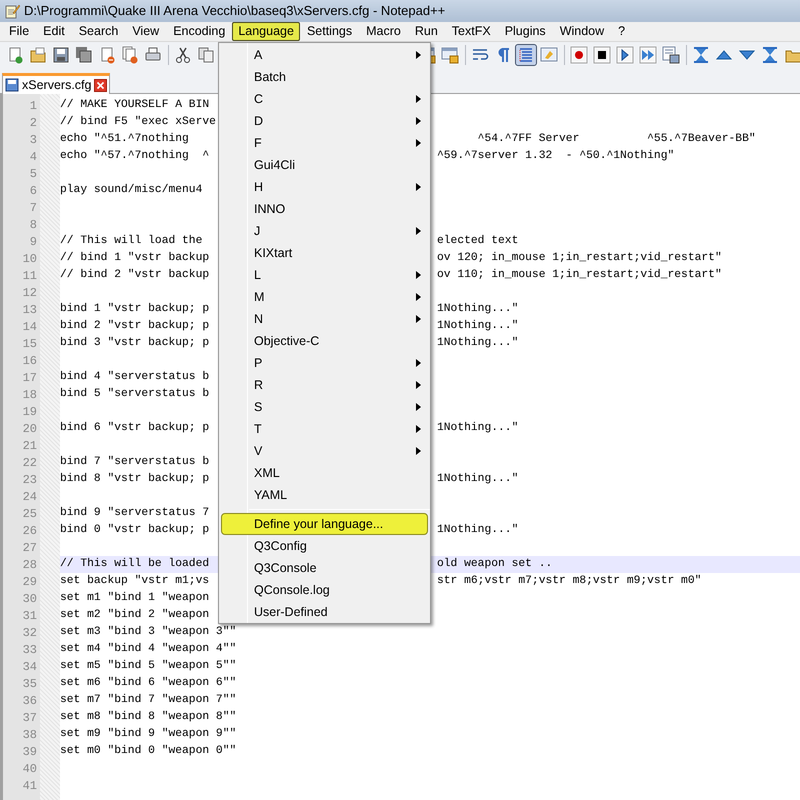 The height and width of the screenshot is (800, 800). What do you see at coordinates (324, 231) in the screenshot?
I see `language-menu-item: J` at bounding box center [324, 231].